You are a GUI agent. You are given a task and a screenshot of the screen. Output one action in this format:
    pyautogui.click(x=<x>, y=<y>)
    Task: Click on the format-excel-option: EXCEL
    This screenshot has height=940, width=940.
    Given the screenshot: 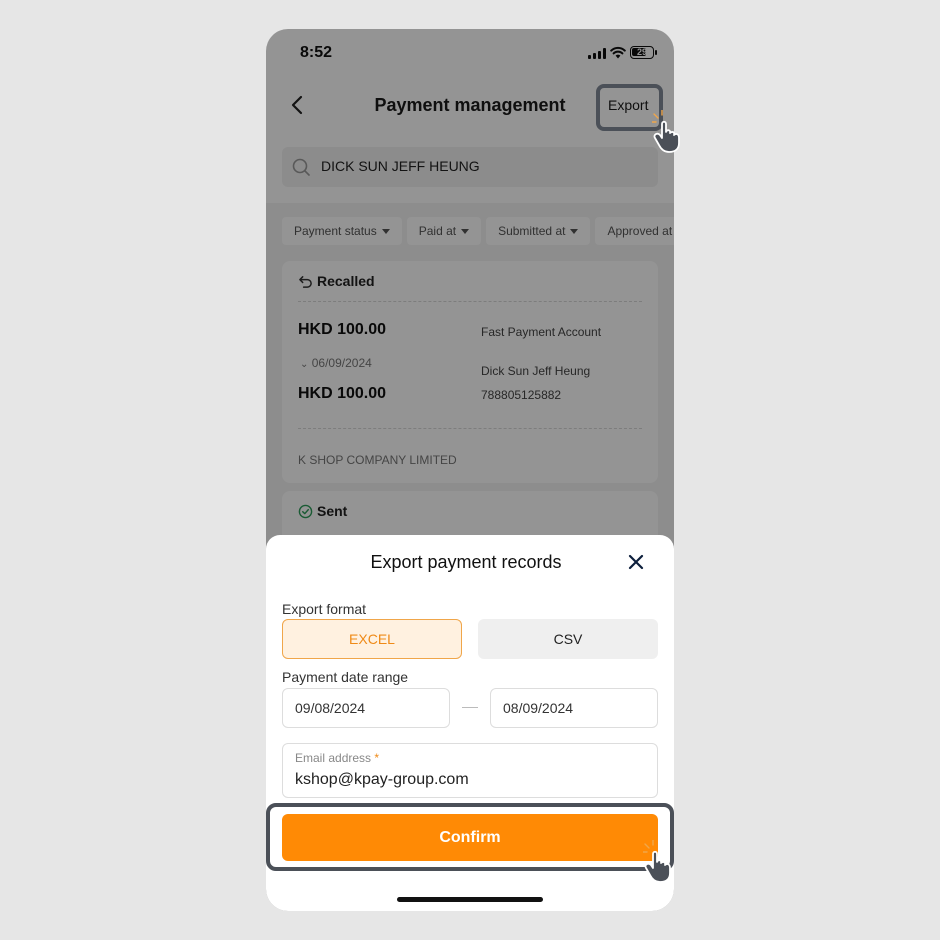 What is the action you would take?
    pyautogui.click(x=372, y=639)
    